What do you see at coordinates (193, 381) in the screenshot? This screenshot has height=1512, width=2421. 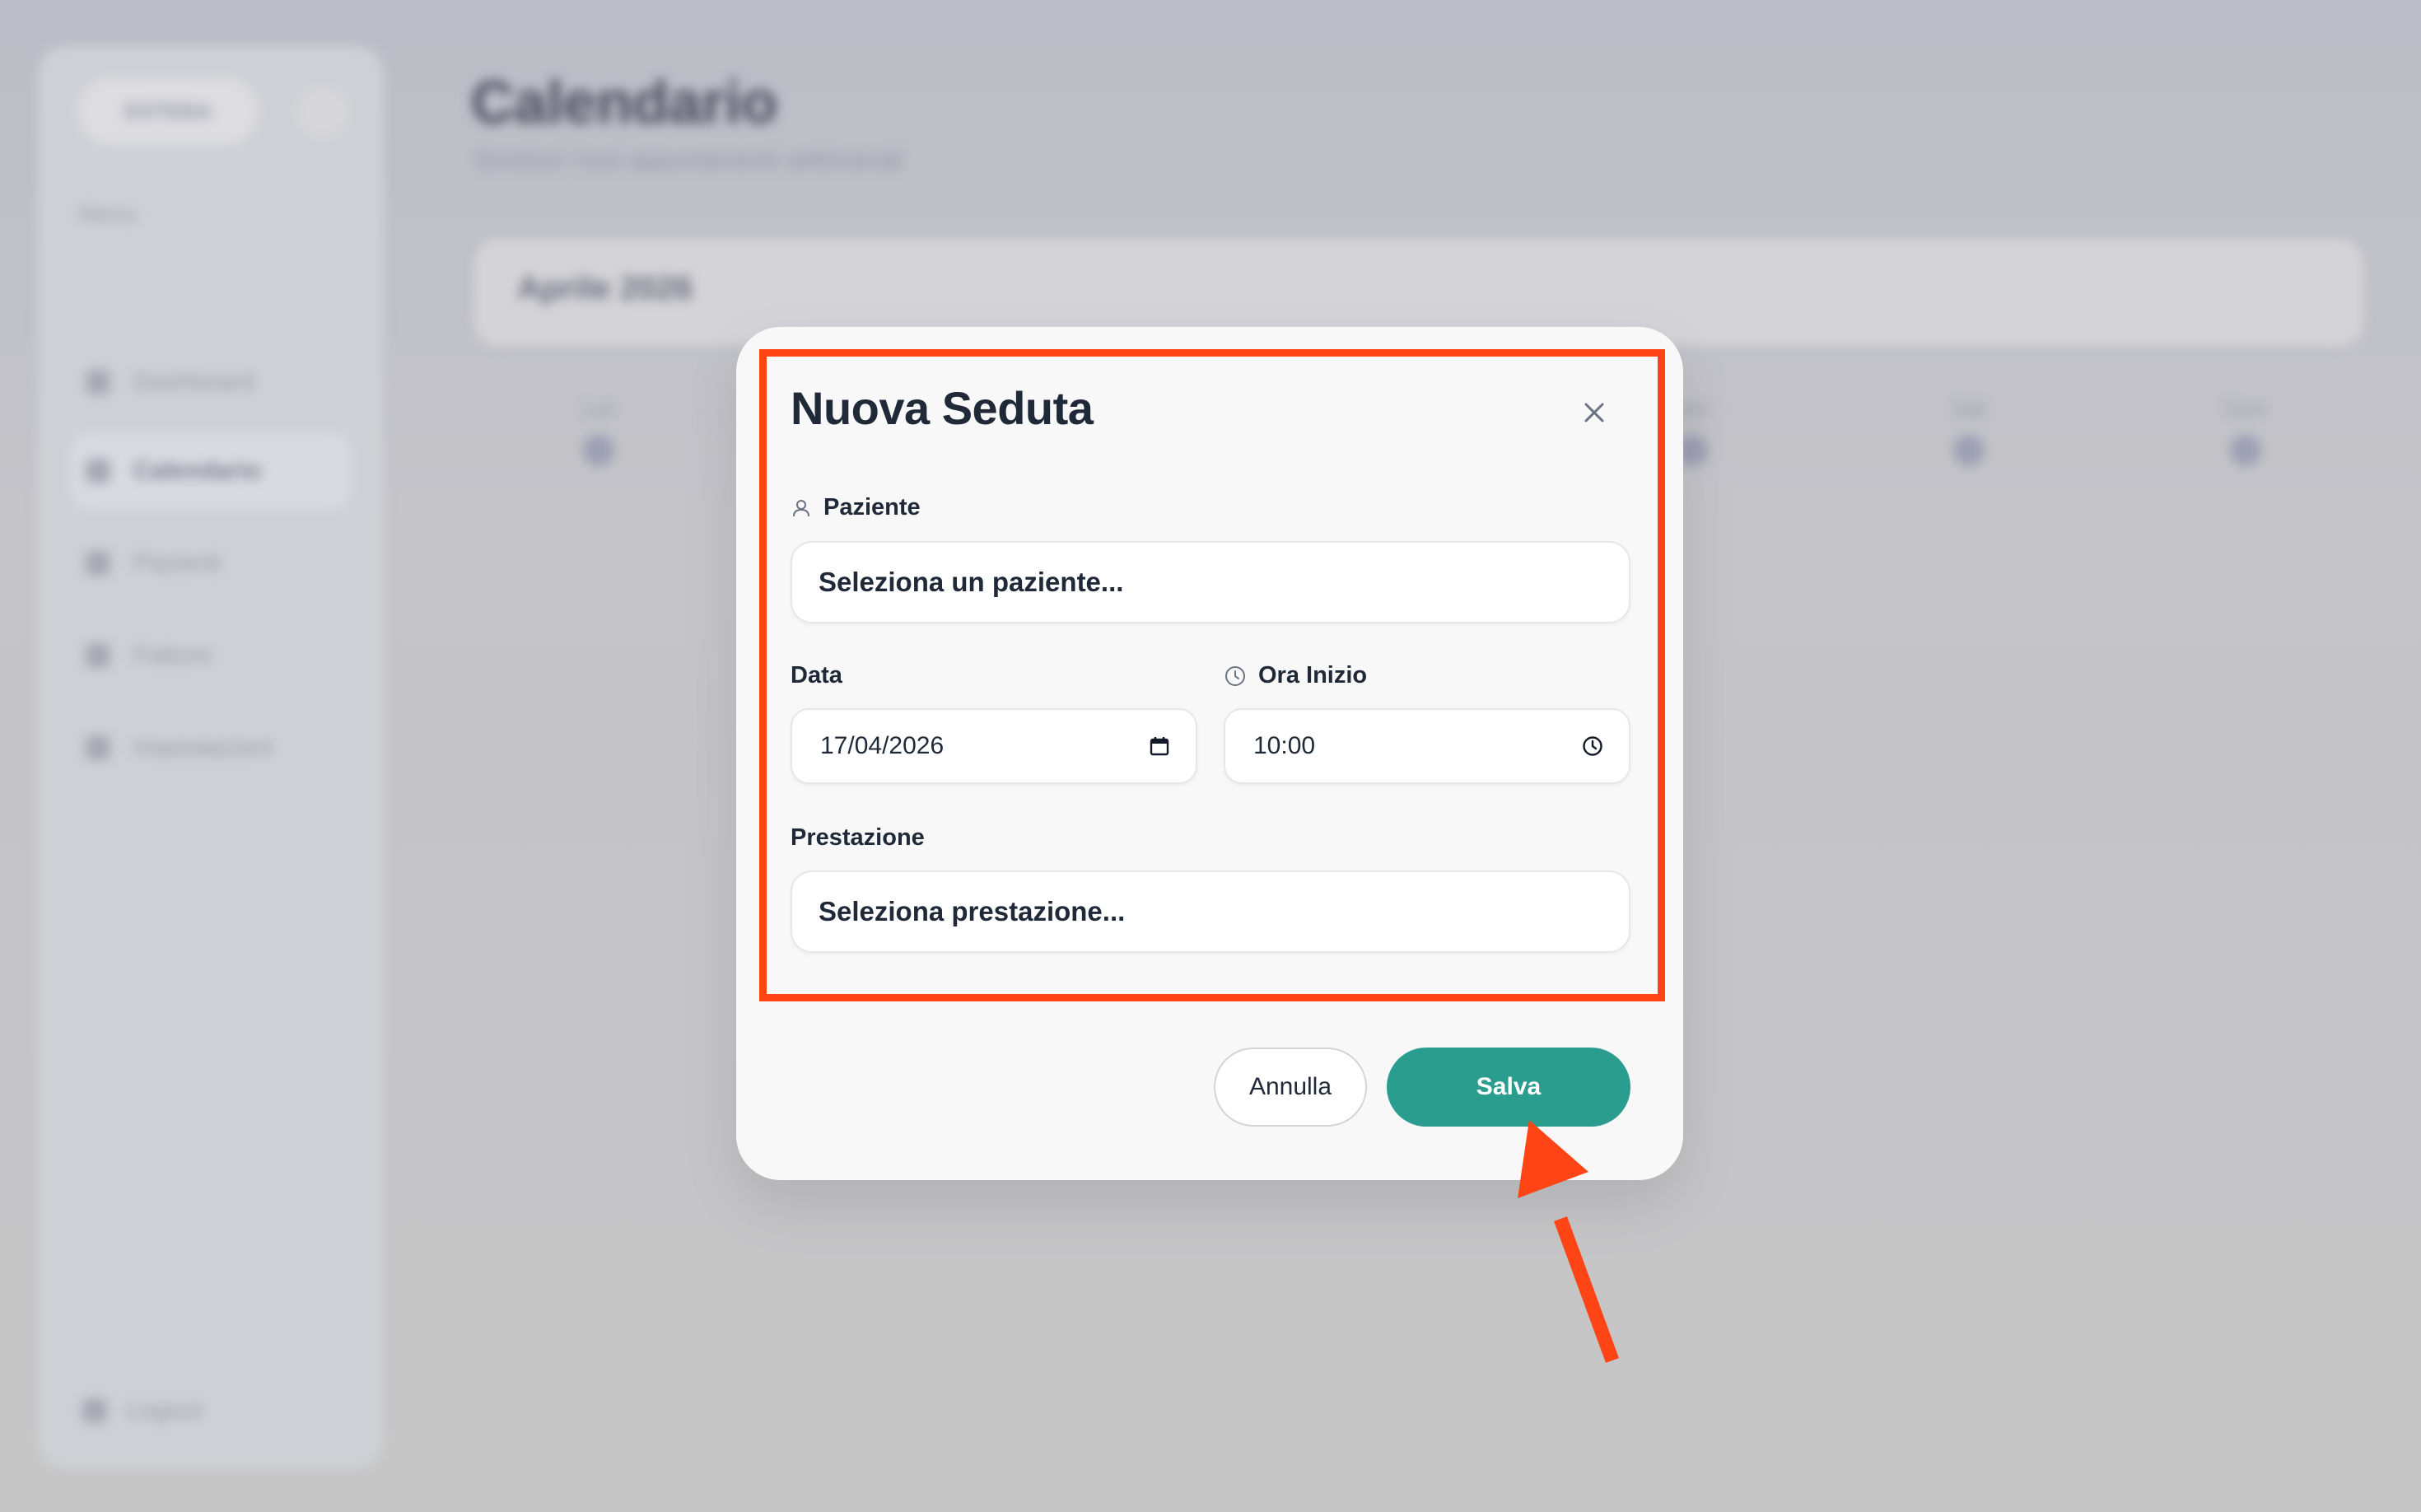 I see `sidebar-item-label: Dashboard` at bounding box center [193, 381].